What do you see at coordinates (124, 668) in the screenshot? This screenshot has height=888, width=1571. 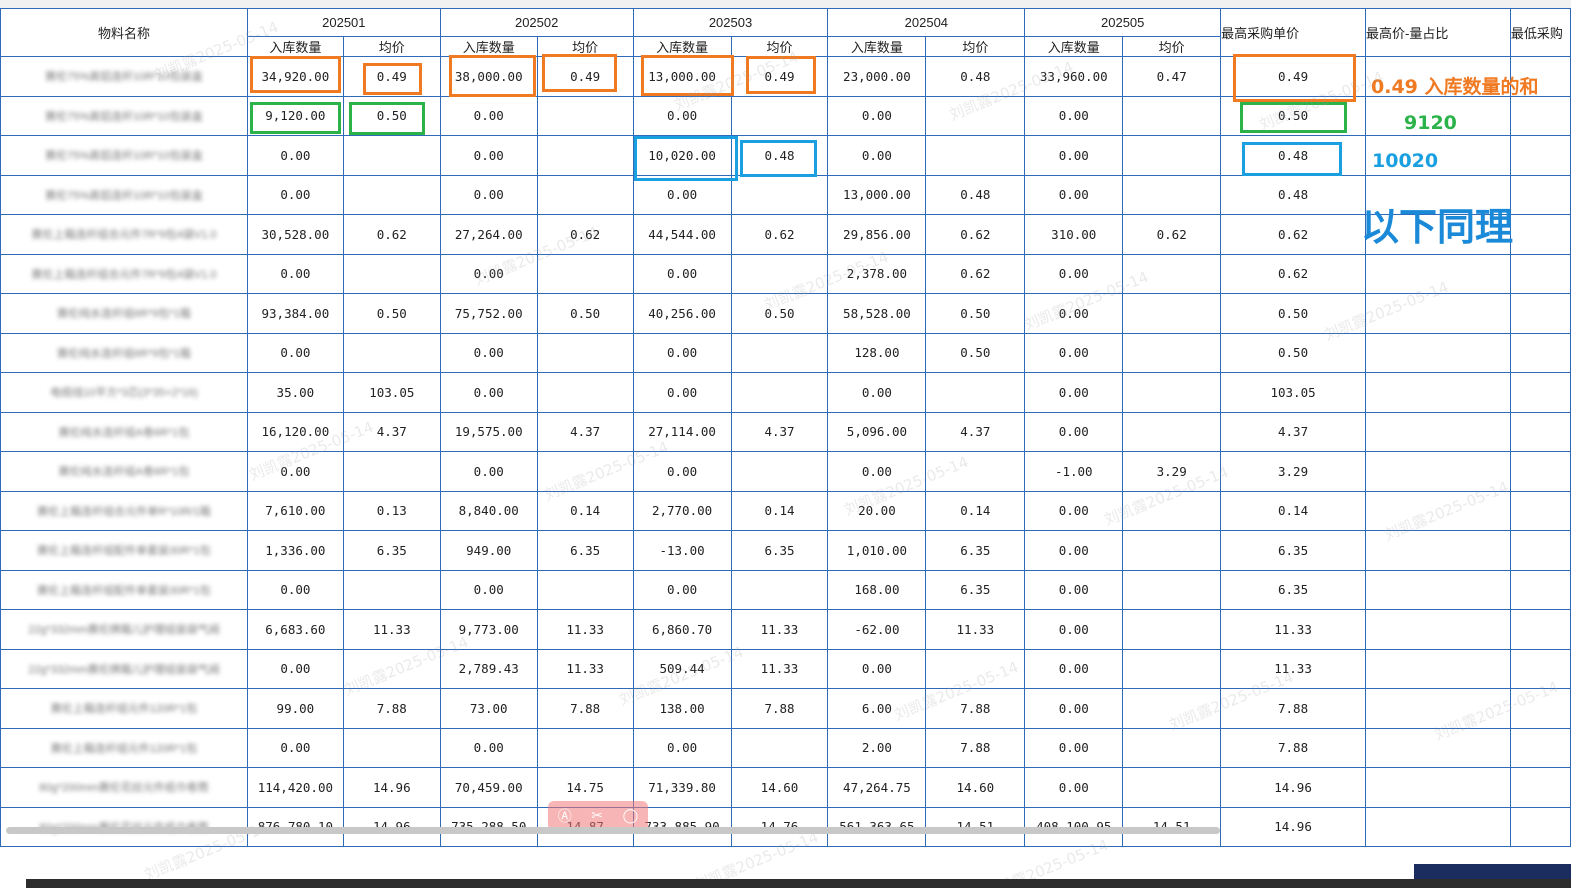 I see `material-name-cell: 22g*332mm赛伦牌箱儿护理组装袋气阀` at bounding box center [124, 668].